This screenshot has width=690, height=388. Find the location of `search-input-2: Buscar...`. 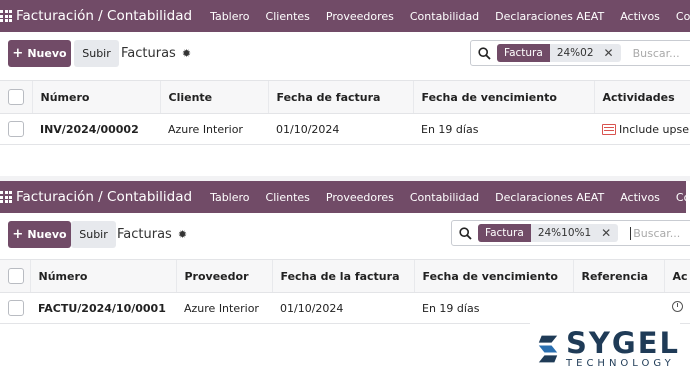

search-input-2: Buscar... is located at coordinates (655, 233).